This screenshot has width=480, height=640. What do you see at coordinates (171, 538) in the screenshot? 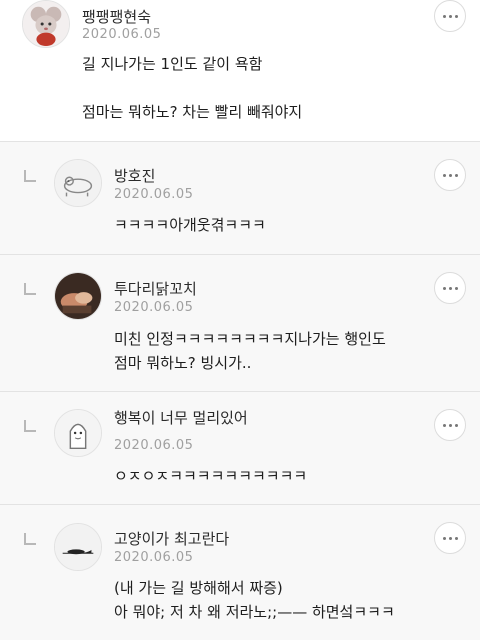
I see `comment-author: 고양이가 최고란다` at bounding box center [171, 538].